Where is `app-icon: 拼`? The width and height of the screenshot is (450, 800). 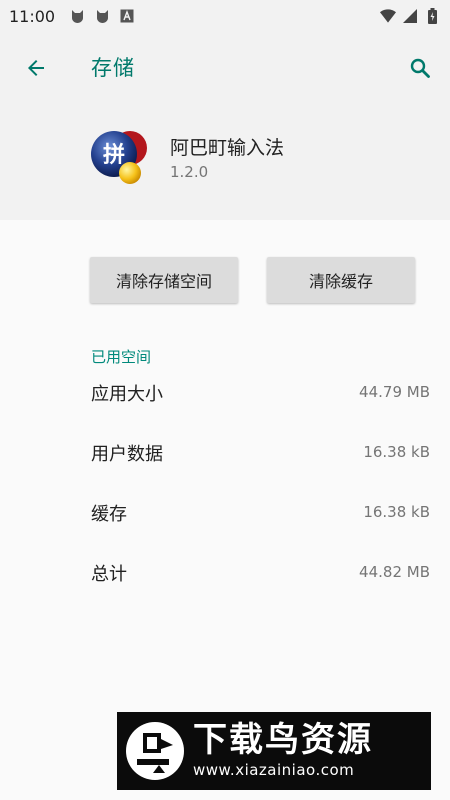 app-icon: 拼 is located at coordinates (119, 157).